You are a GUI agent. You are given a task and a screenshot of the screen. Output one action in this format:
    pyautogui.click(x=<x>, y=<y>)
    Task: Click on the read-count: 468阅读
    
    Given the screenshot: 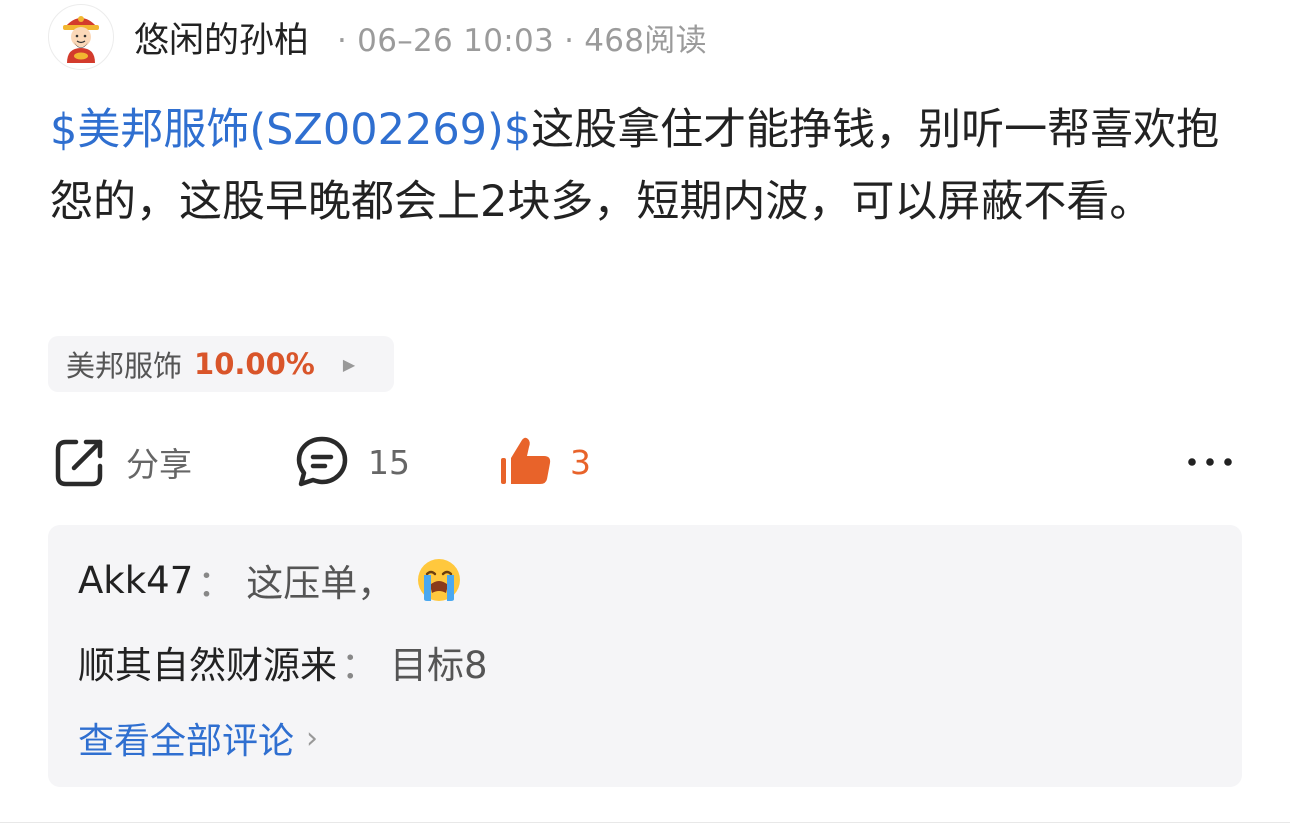 What is the action you would take?
    pyautogui.click(x=645, y=40)
    